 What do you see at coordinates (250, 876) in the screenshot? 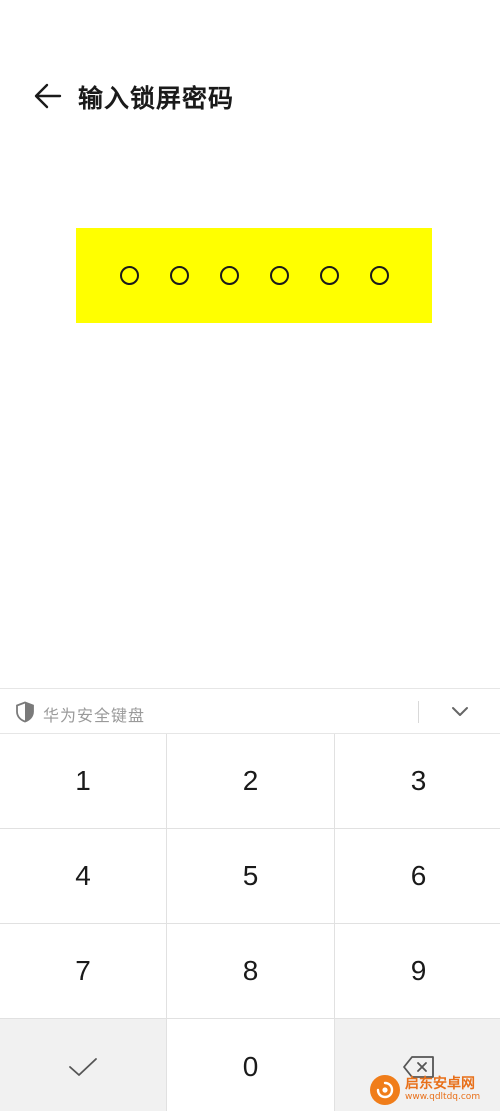
I see `key-5: 5` at bounding box center [250, 876].